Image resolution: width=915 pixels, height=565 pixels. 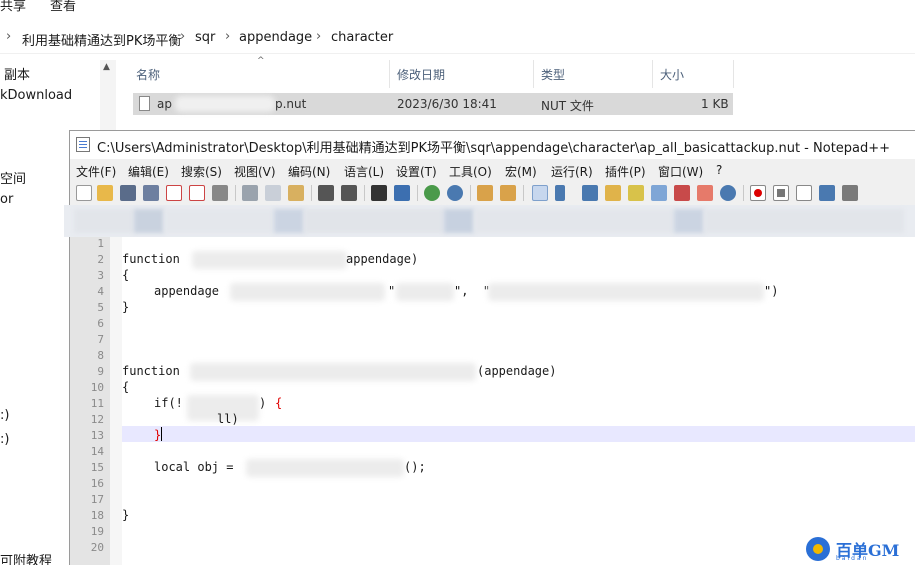 I want to click on save-all-icon, so click(x=151, y=193).